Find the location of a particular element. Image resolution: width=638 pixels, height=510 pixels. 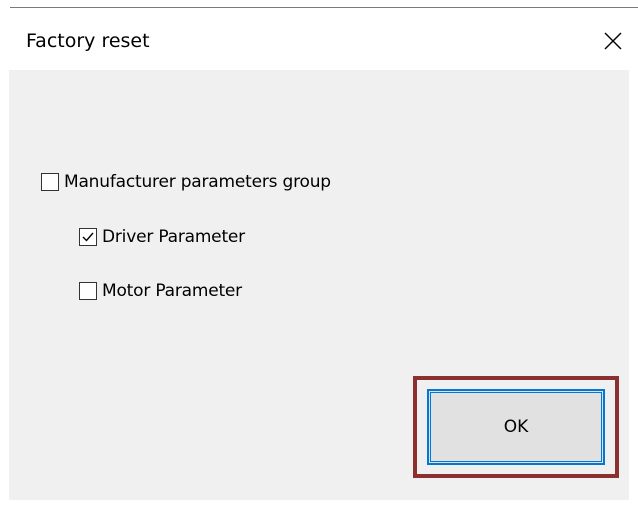

dialog-title: Factory reset is located at coordinates (88, 41).